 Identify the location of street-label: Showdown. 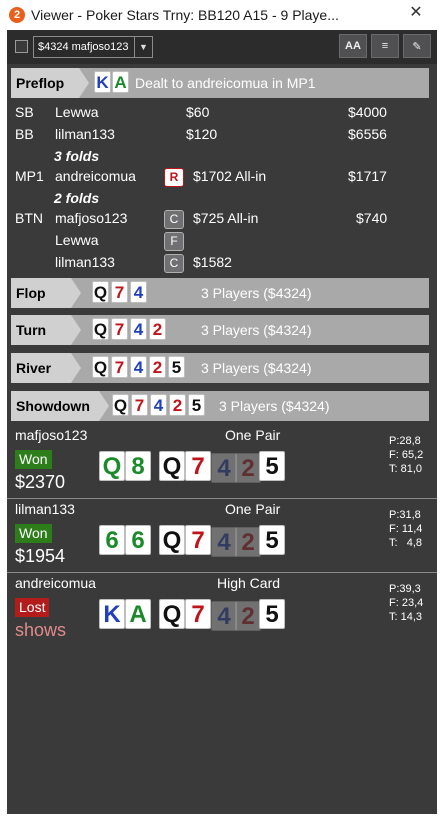
(60, 406).